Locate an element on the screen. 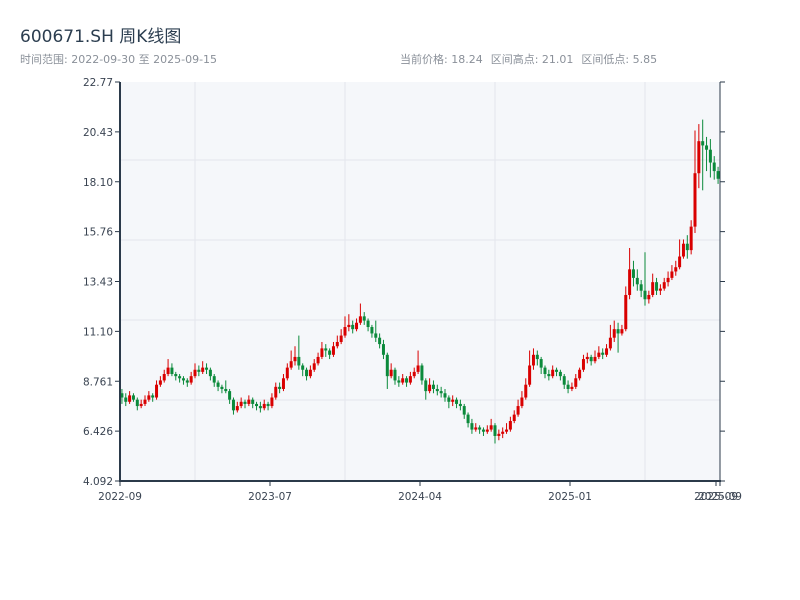 The height and width of the screenshot is (600, 800). x-tick-label: 2025-09 is located at coordinates (720, 497).